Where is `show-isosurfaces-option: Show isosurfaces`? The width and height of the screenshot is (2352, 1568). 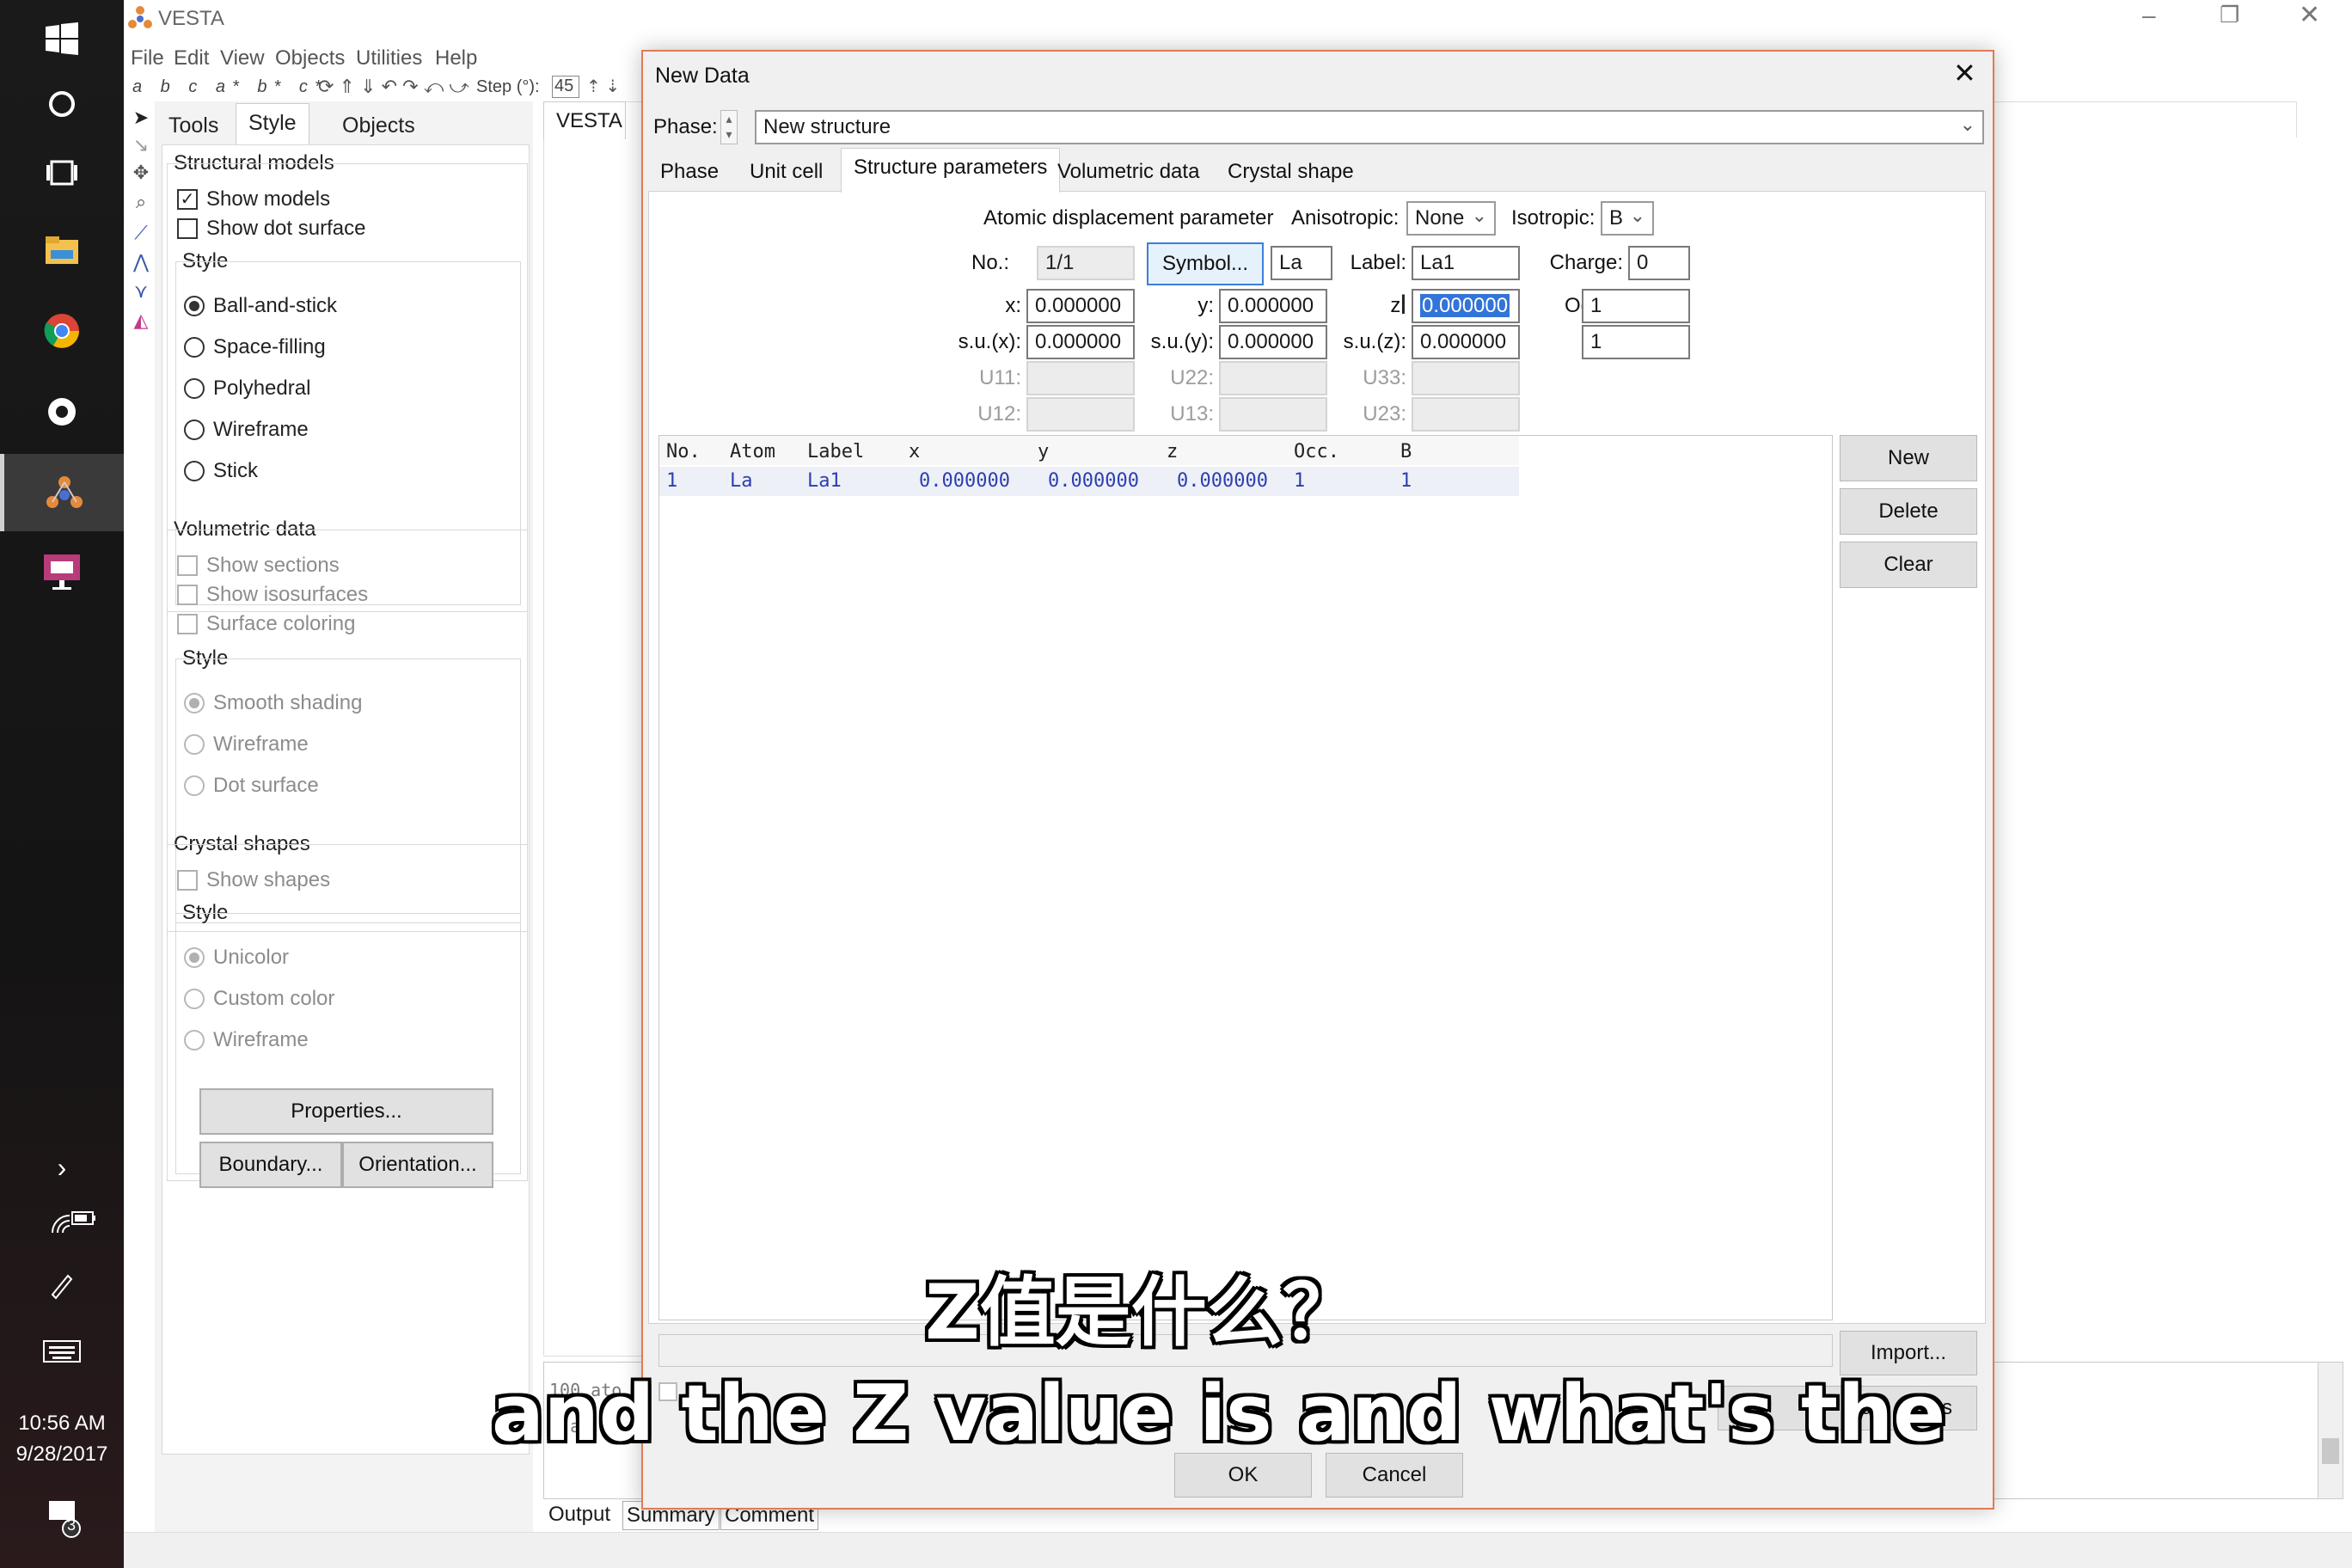 show-isosurfaces-option: Show isosurfaces is located at coordinates (272, 595).